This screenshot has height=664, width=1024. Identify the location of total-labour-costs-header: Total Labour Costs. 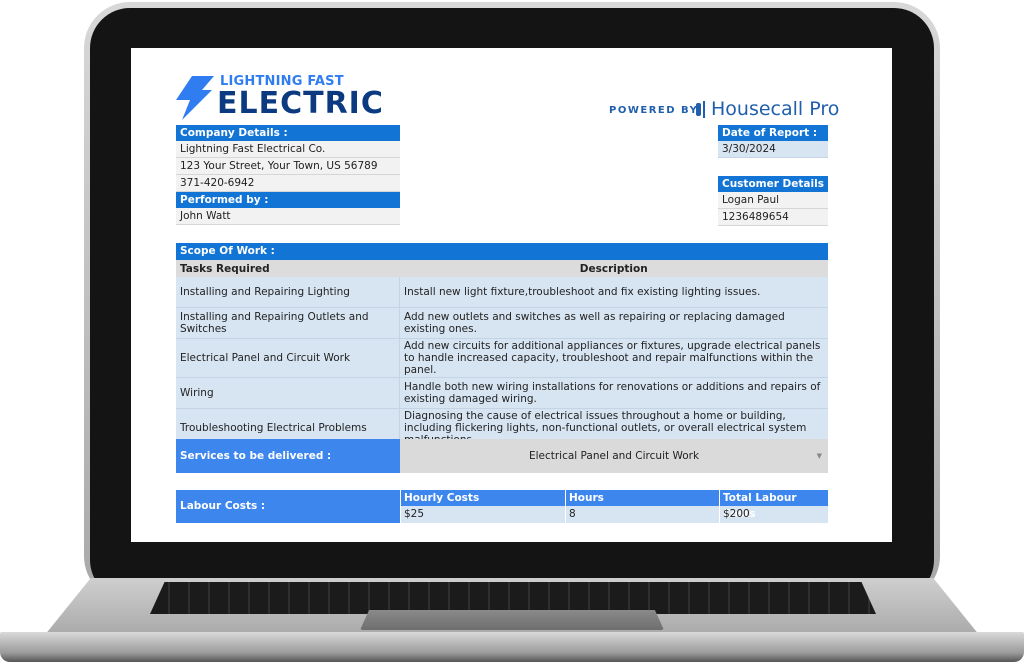
(774, 505).